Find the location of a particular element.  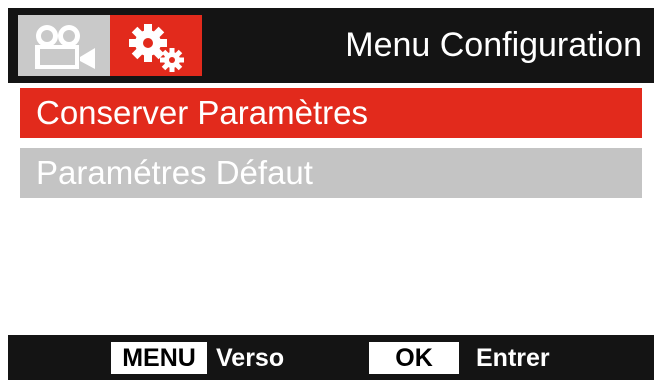

tab-settings is located at coordinates (156, 45).